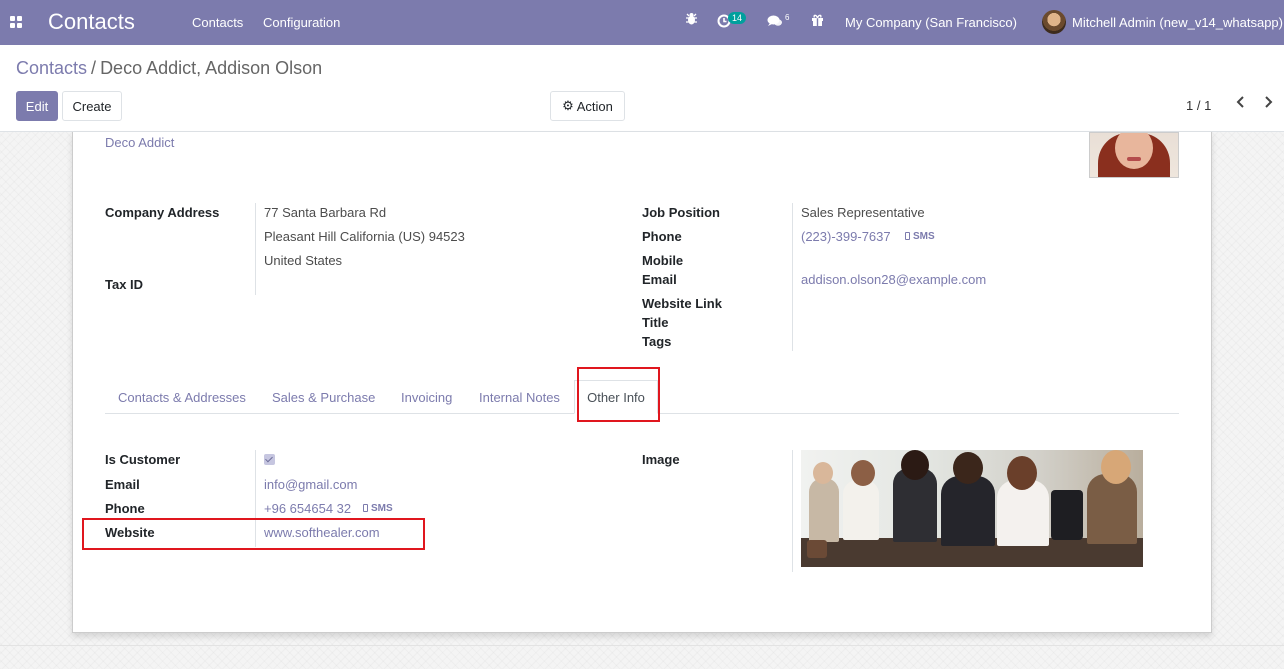  What do you see at coordinates (657, 341) in the screenshot?
I see `tags-label: Tags` at bounding box center [657, 341].